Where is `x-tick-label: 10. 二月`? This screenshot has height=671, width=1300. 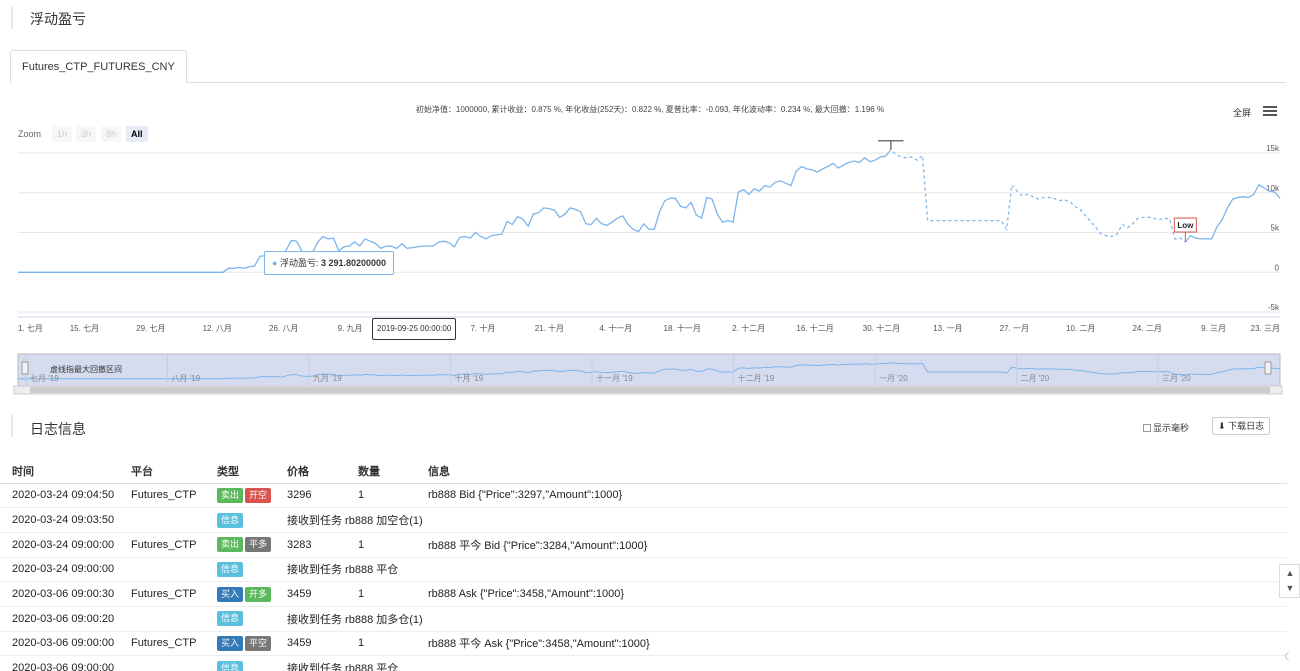 x-tick-label: 10. 二月 is located at coordinates (1080, 328).